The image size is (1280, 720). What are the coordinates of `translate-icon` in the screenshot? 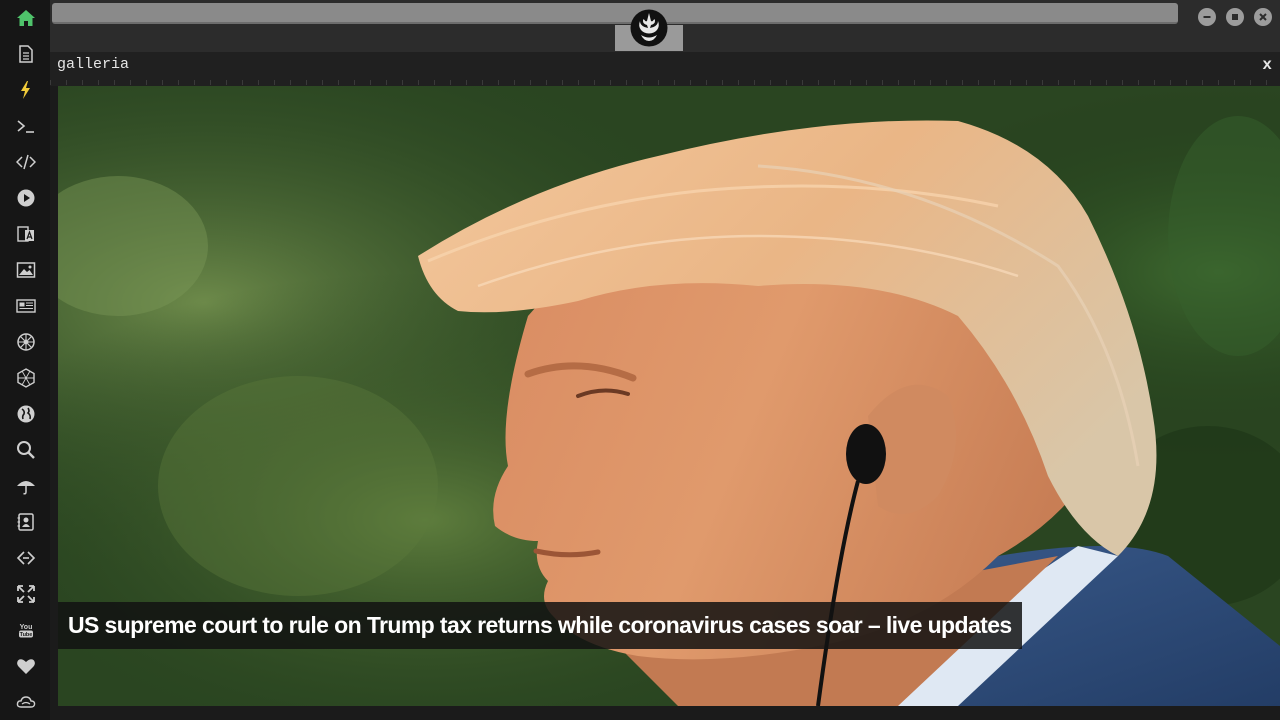 It's located at (26, 234).